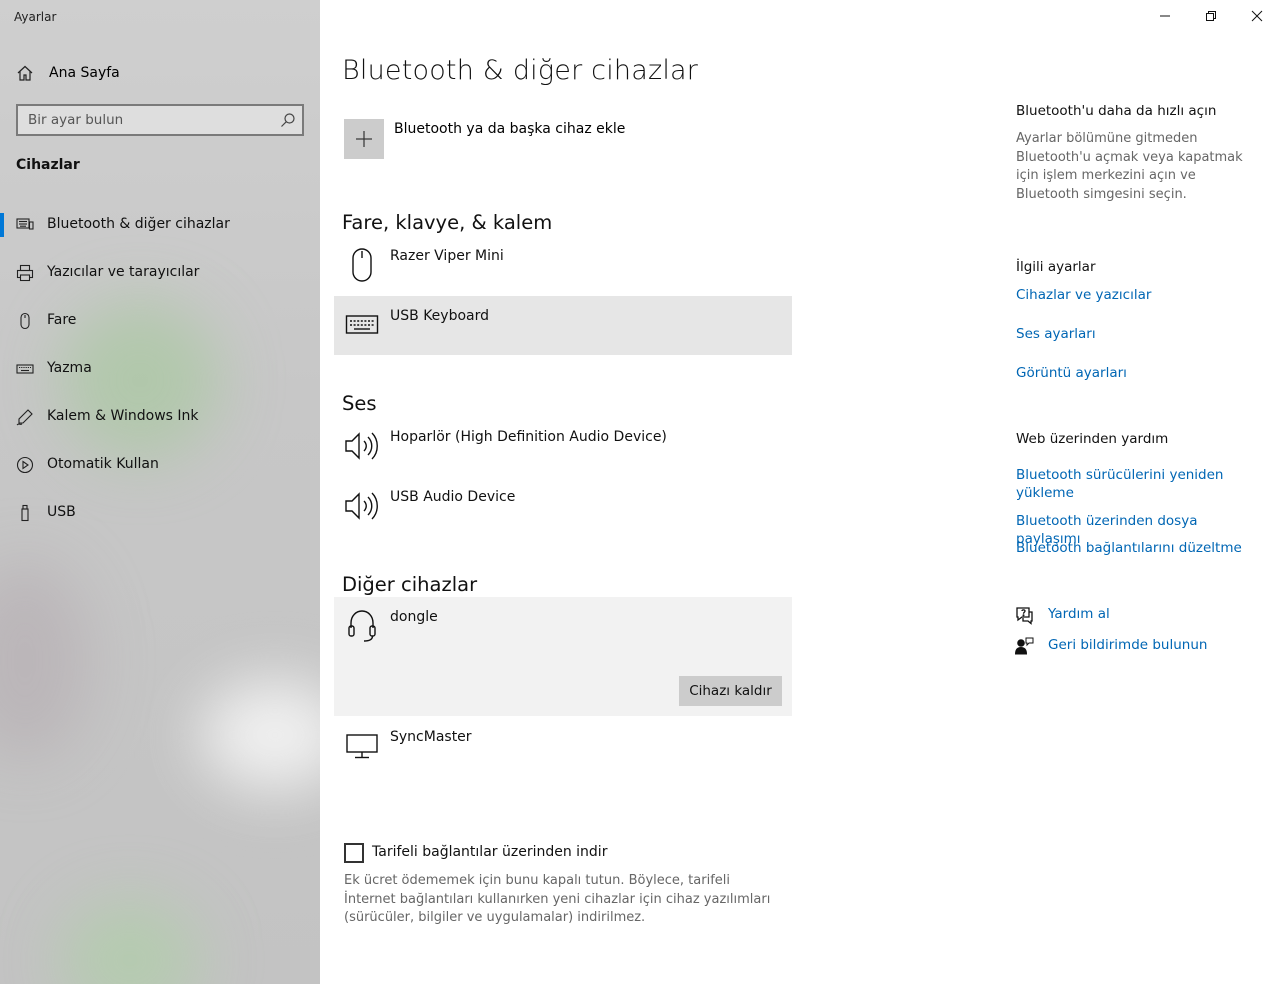 This screenshot has width=1273, height=984. I want to click on sidebar-item-label: Kalem & Windows Ink, so click(123, 416).